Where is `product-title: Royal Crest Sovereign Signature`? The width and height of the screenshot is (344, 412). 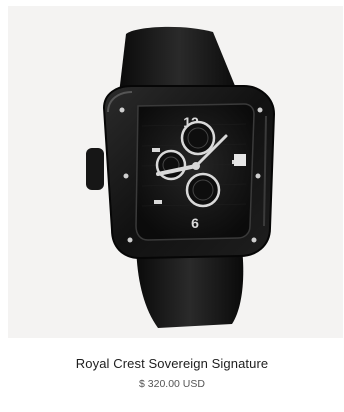
product-title: Royal Crest Sovereign Signature is located at coordinates (172, 363).